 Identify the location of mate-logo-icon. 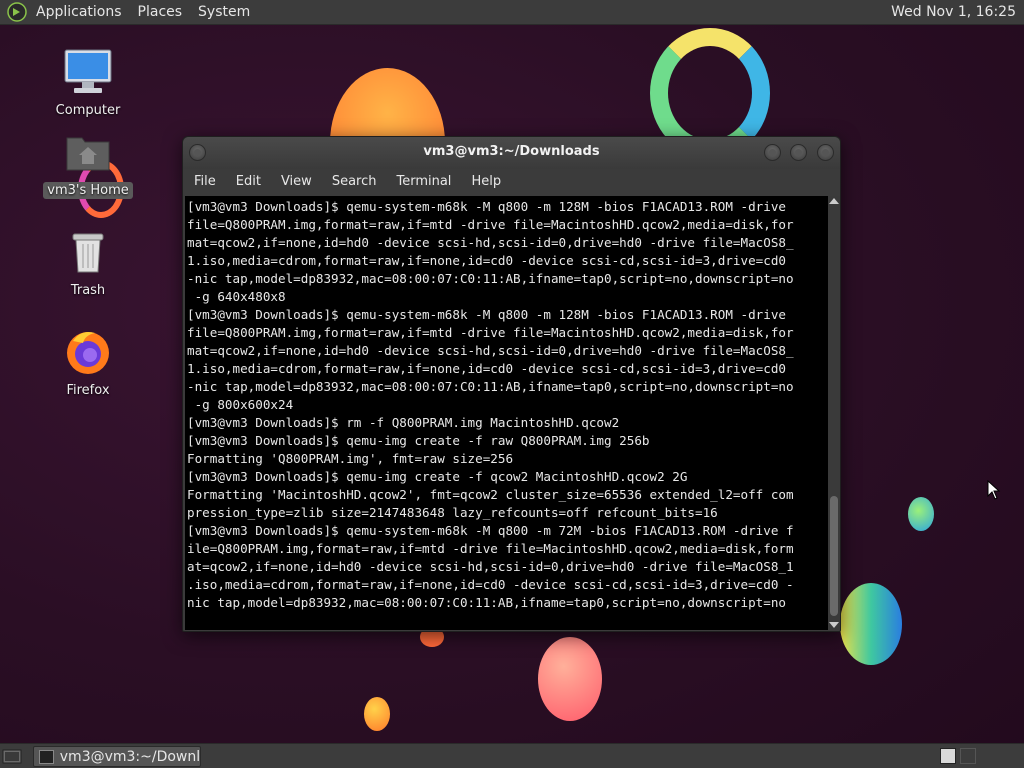
(17, 12).